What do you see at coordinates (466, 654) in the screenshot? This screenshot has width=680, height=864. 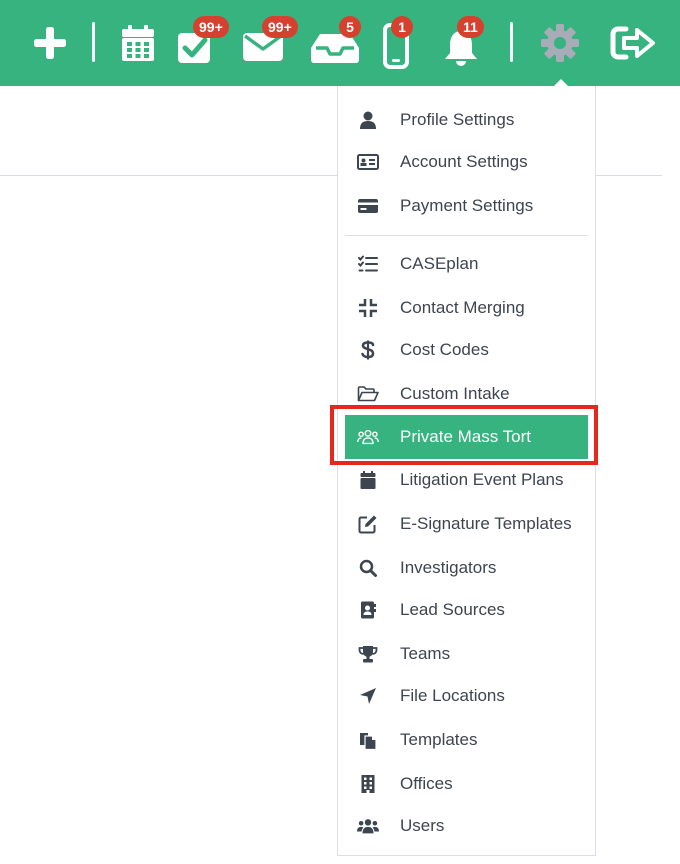 I see `menu-item-teams: Teams` at bounding box center [466, 654].